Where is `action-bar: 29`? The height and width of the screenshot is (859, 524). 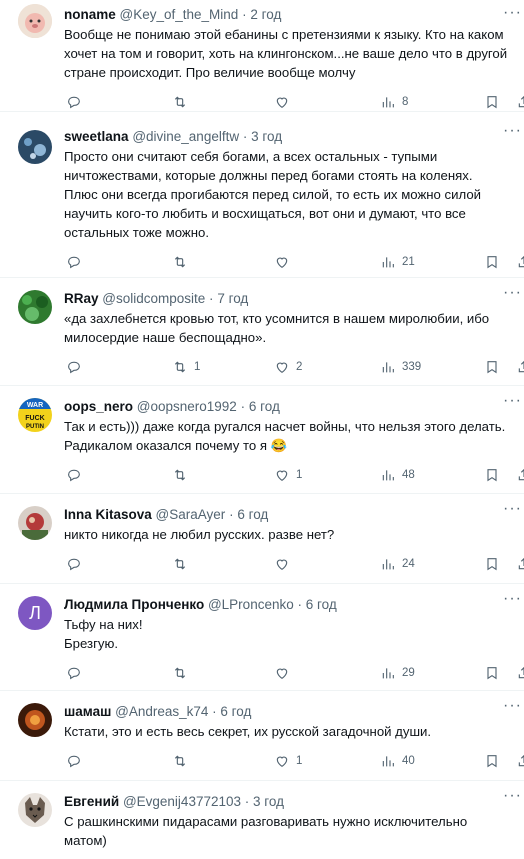 action-bar: 29 is located at coordinates (294, 674).